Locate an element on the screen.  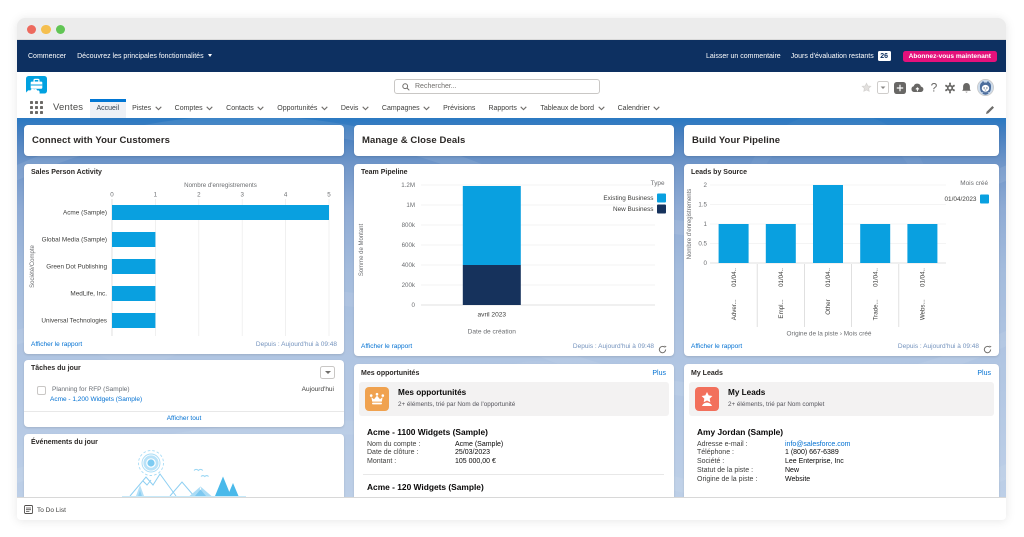
tab-opportunit-s: Opportunités is located at coordinates (303, 108).